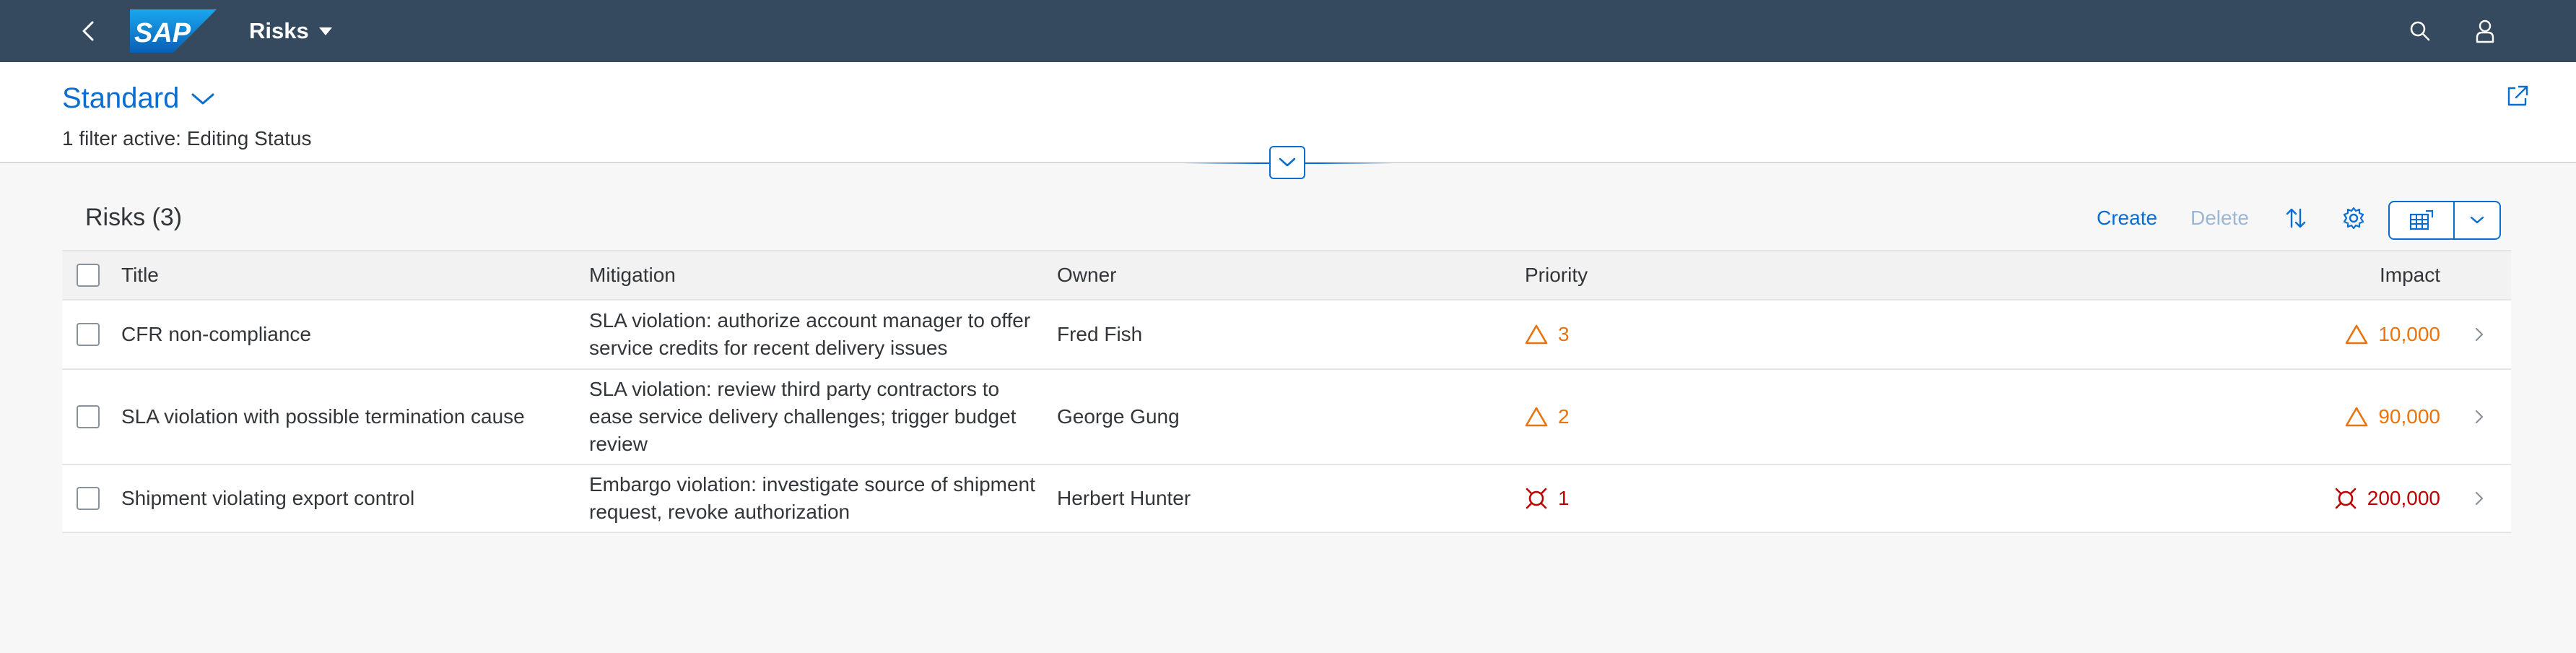 This screenshot has height=653, width=2576. What do you see at coordinates (216, 334) in the screenshot?
I see `risk-title: CFR non-compliance` at bounding box center [216, 334].